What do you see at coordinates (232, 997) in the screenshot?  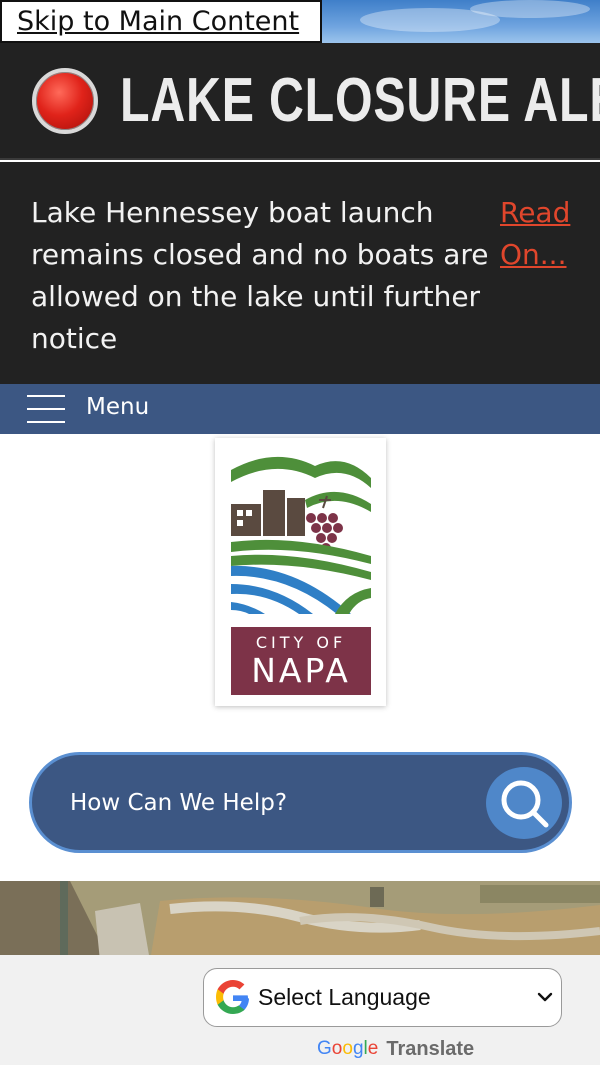 I see `google-g-icon` at bounding box center [232, 997].